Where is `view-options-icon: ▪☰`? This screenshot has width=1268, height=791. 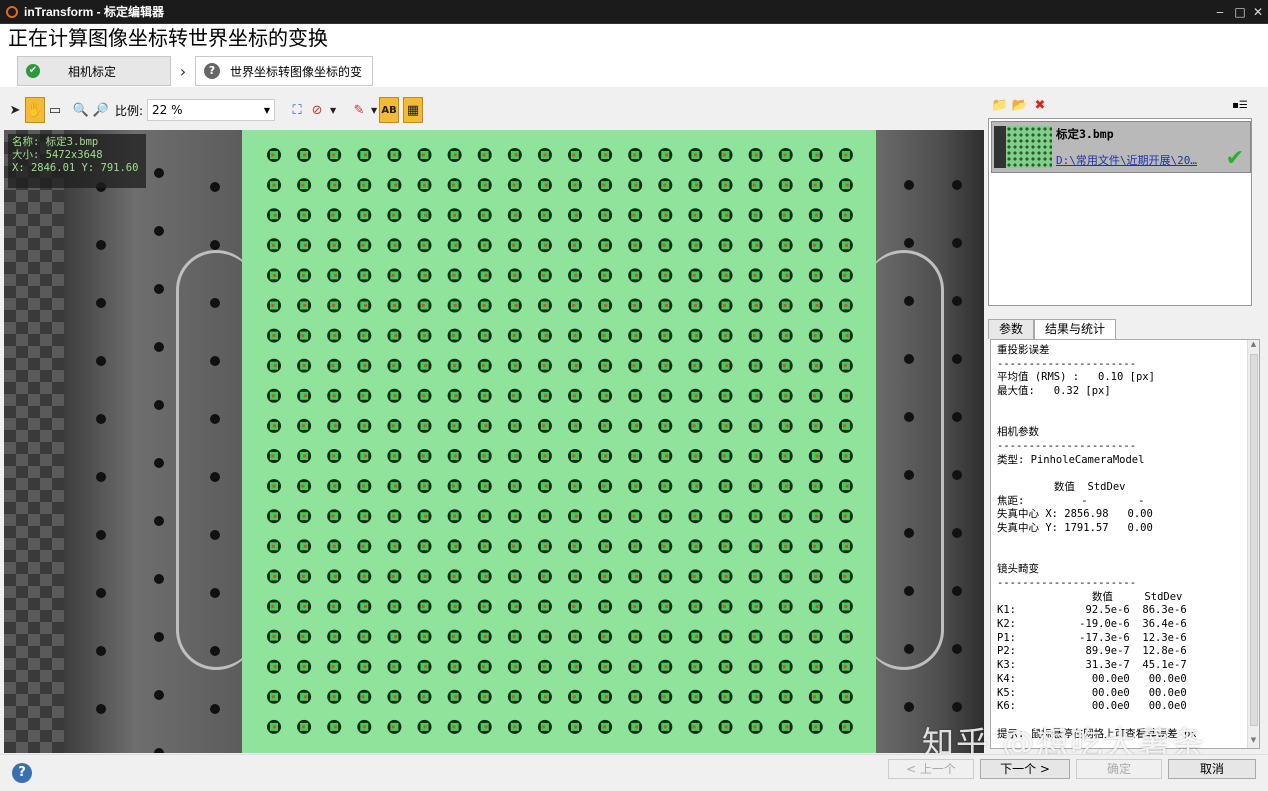
view-options-icon: ▪☰ is located at coordinates (1240, 105).